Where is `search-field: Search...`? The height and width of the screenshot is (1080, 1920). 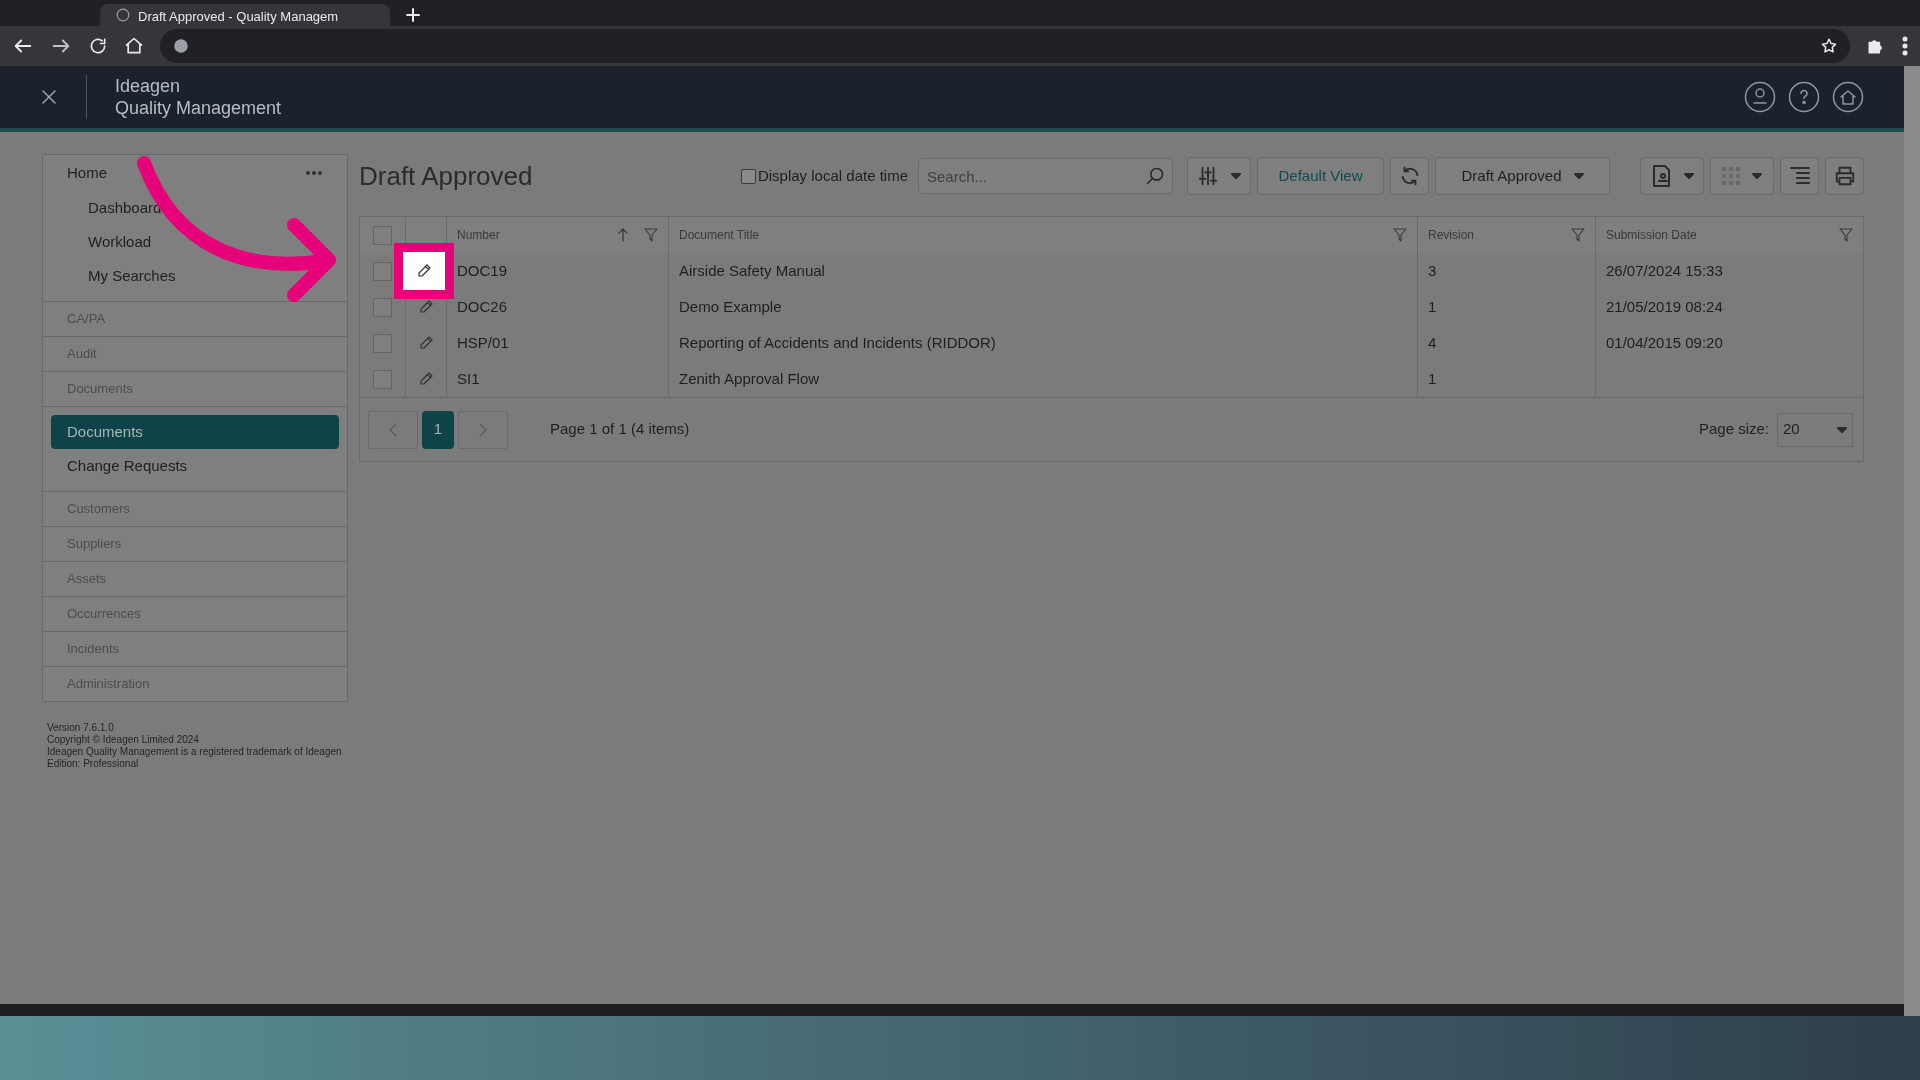
search-field: Search... is located at coordinates (1045, 176).